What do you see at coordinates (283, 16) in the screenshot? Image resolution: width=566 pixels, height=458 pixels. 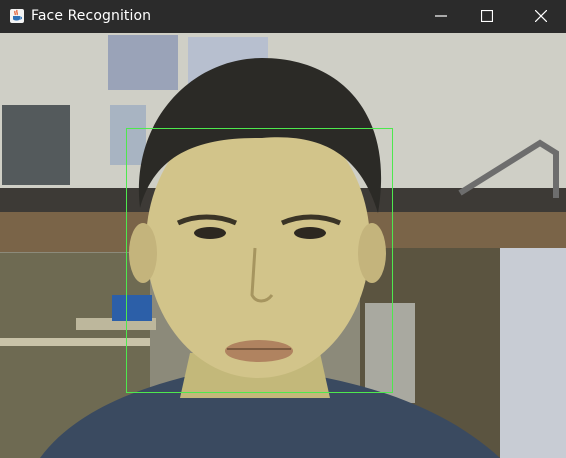 I see `title-bar: Face Recognition` at bounding box center [283, 16].